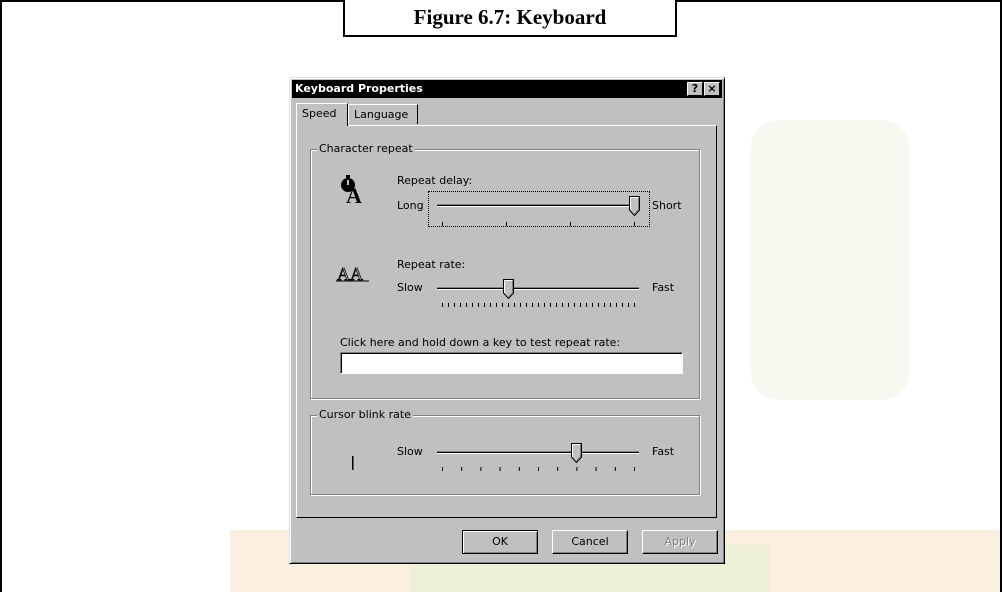 The width and height of the screenshot is (1002, 592). What do you see at coordinates (435, 180) in the screenshot?
I see `repeat-delay-label: Repeat delay:` at bounding box center [435, 180].